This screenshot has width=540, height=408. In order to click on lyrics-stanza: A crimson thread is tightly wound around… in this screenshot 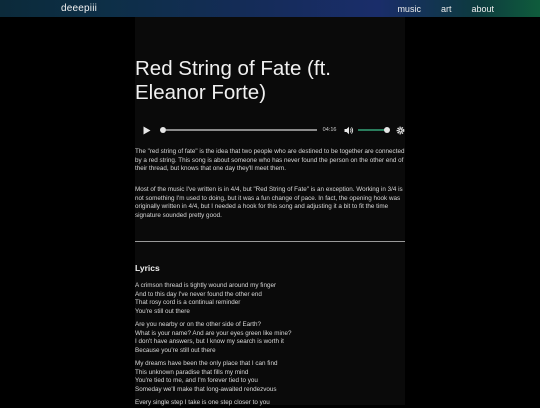, I will do `click(270, 299)`.